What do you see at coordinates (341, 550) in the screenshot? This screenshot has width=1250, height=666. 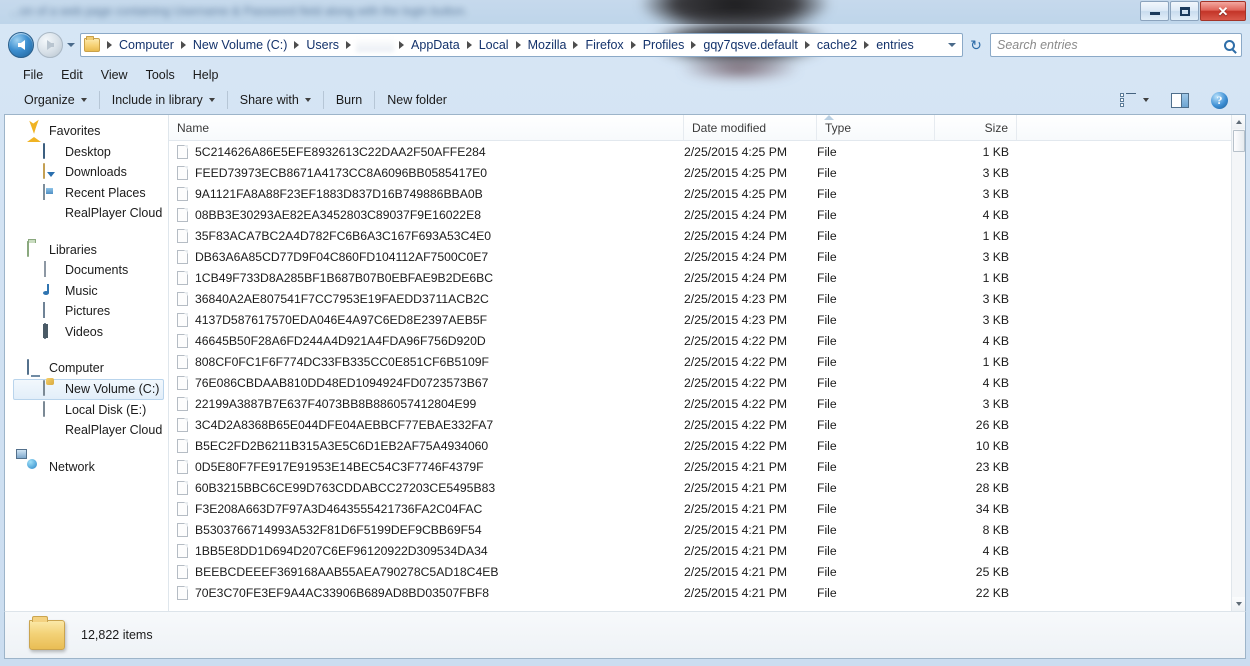 I see `file-name-label: 1BB5E8DD1D694D207C6EF96120922D309534DA34` at bounding box center [341, 550].